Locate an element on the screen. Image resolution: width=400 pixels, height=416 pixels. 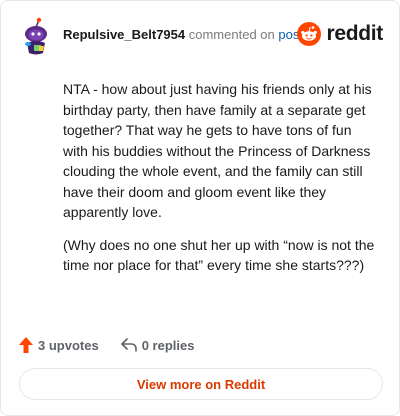
replies-button: 0 replies is located at coordinates (157, 345).